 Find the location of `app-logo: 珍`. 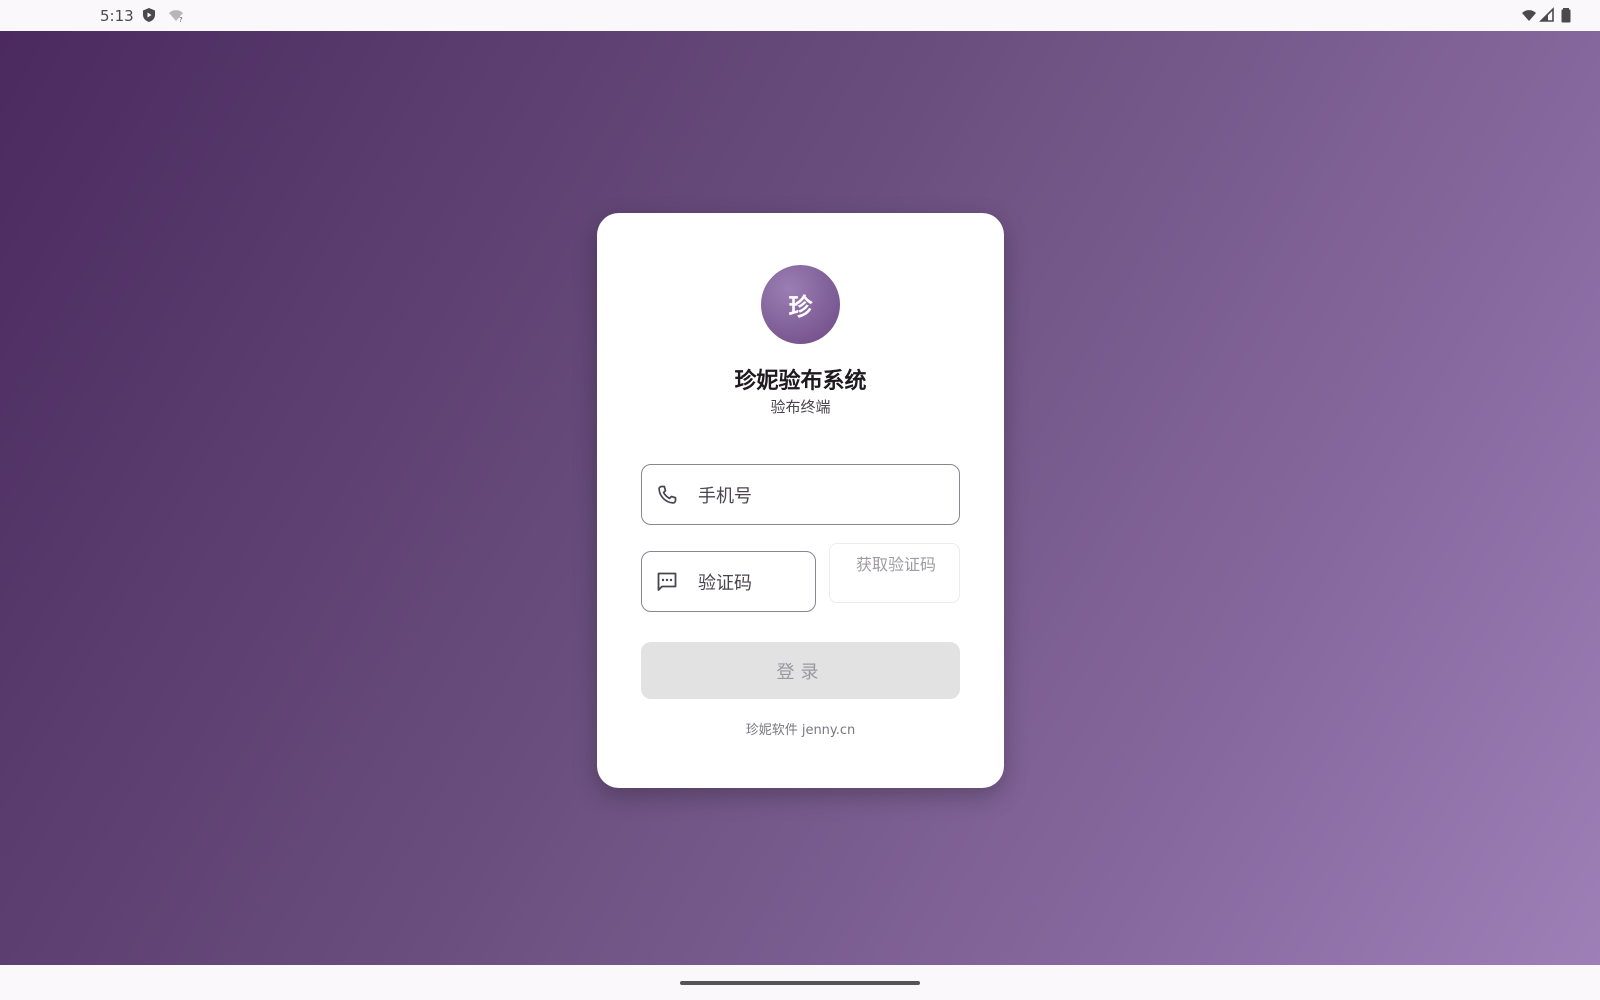

app-logo: 珍 is located at coordinates (800, 304).